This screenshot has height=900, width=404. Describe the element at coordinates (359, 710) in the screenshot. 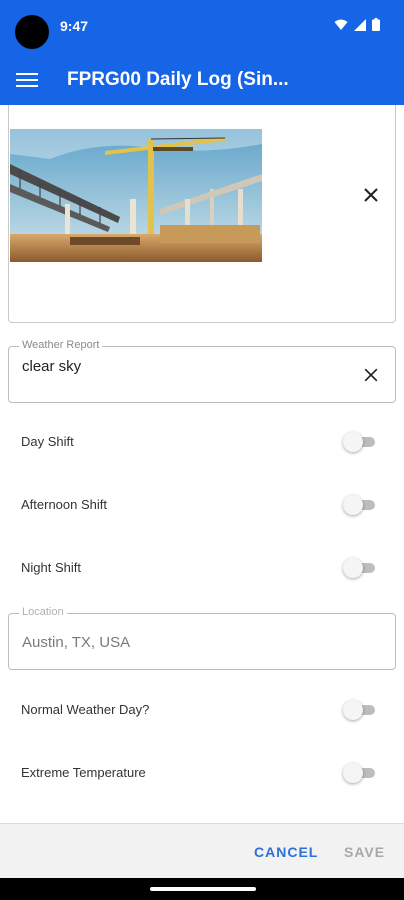

I see `normal-weather-toggle` at that location.